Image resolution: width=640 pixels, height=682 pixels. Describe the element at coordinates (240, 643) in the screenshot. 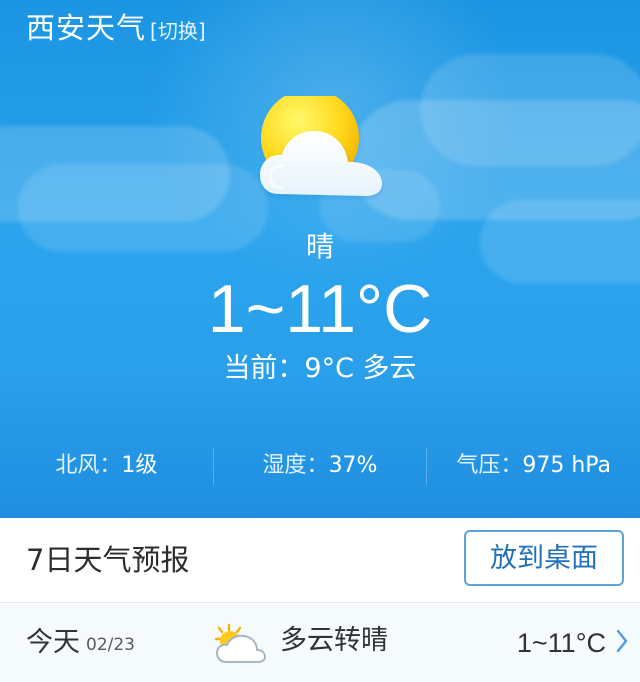

I see `partly-cloudy-sun-icon` at that location.